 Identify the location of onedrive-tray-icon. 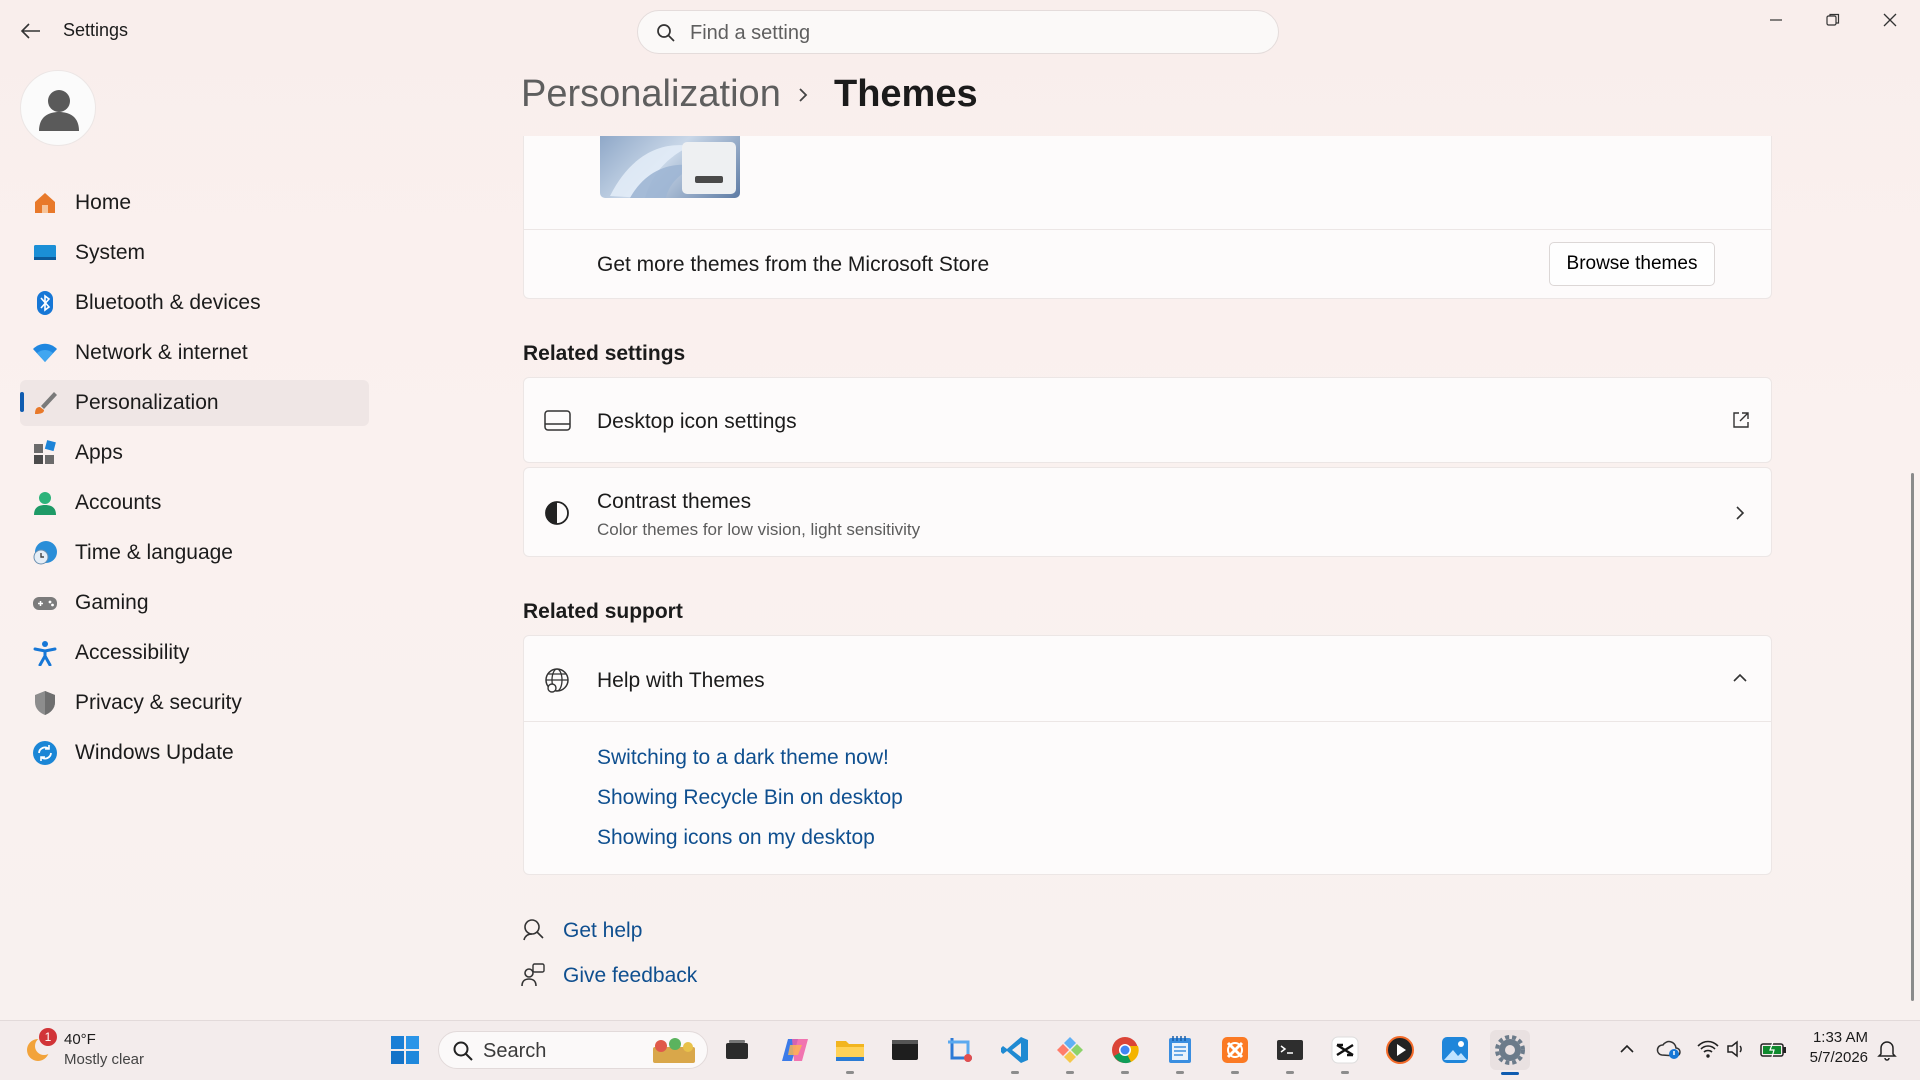
(1669, 1049).